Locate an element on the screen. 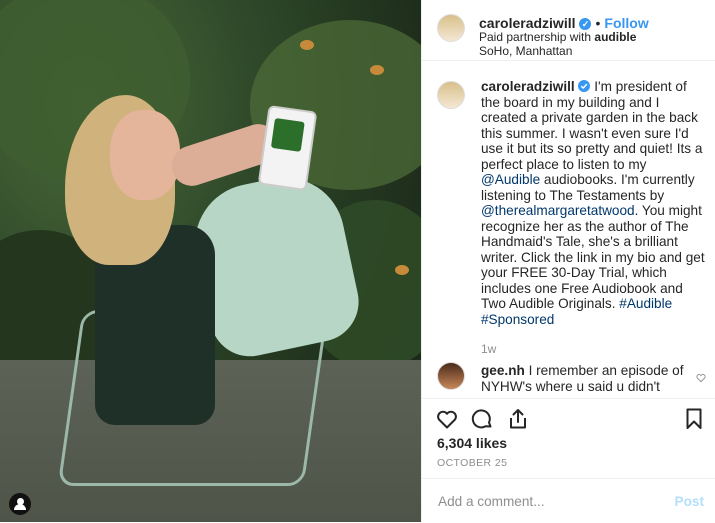 This screenshot has height=523, width=715. partner-link: audible is located at coordinates (615, 37).